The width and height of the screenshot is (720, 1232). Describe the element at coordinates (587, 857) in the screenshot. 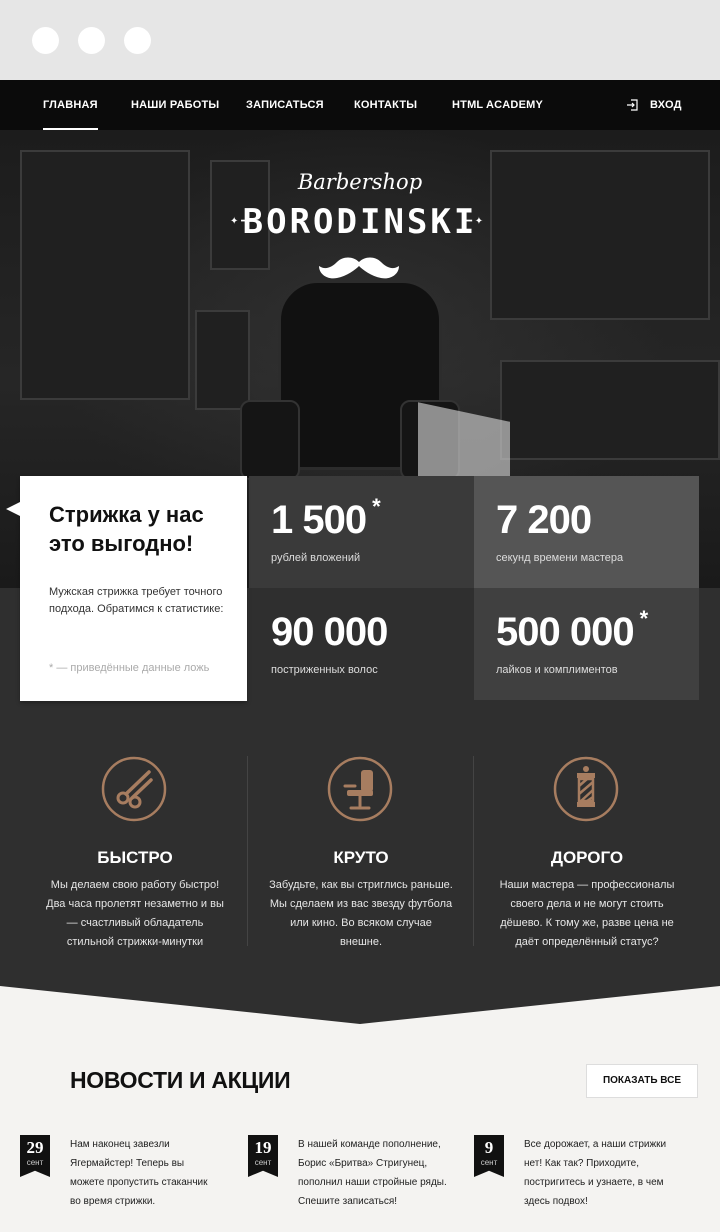

I see `feature-title: ДОРОГО` at that location.